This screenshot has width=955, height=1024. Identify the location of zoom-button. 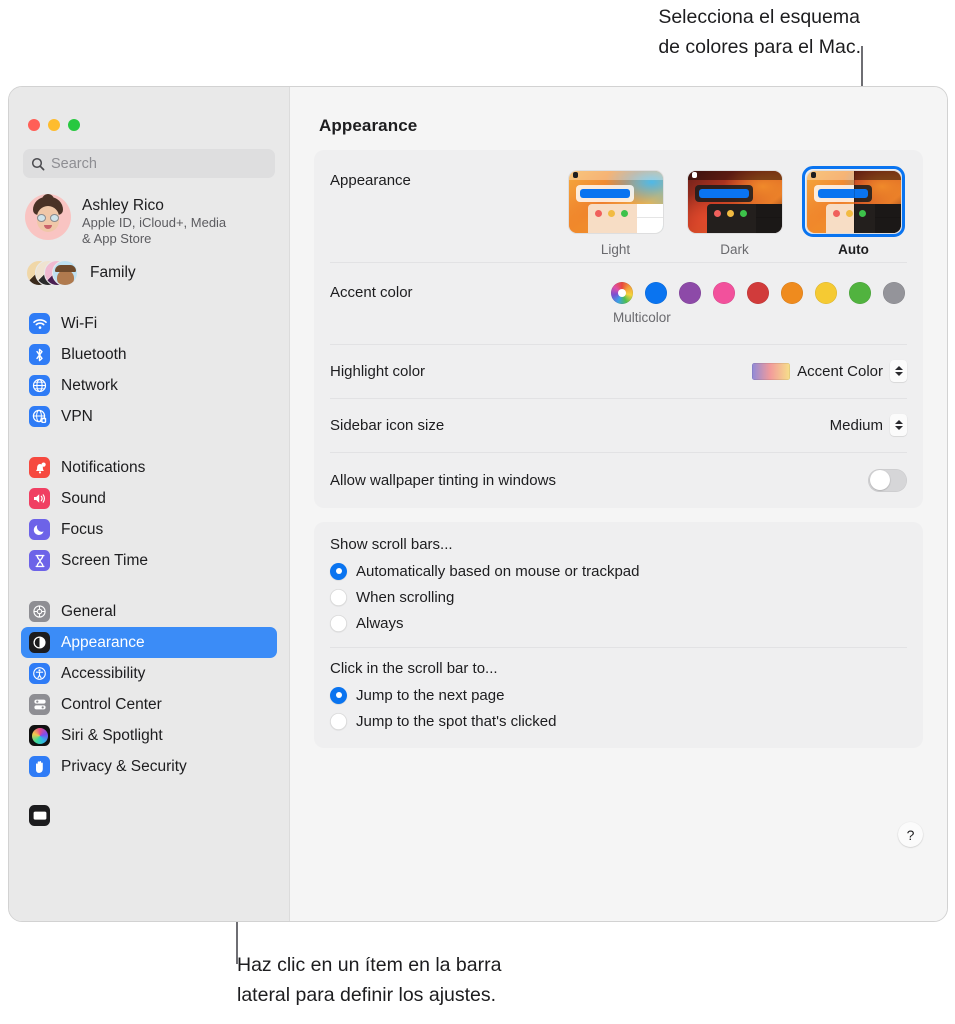
(74, 125).